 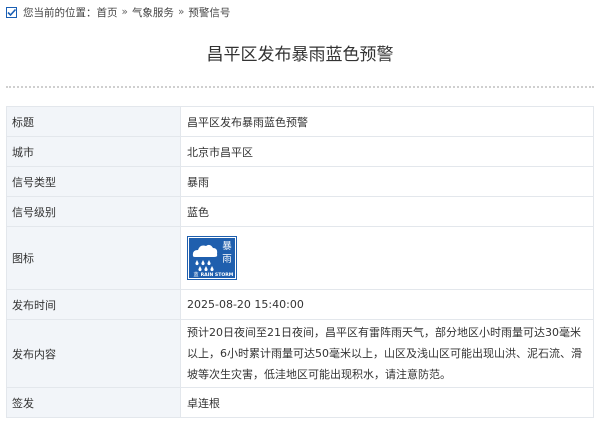 I want to click on table-row: 信号级别 蓝色, so click(x=300, y=211).